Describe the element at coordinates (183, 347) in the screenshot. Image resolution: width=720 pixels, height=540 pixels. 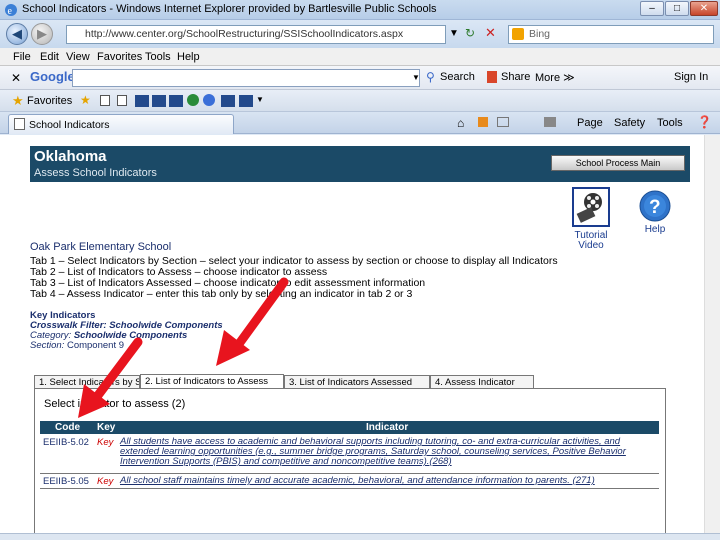
I see `annotation-arrows` at that location.